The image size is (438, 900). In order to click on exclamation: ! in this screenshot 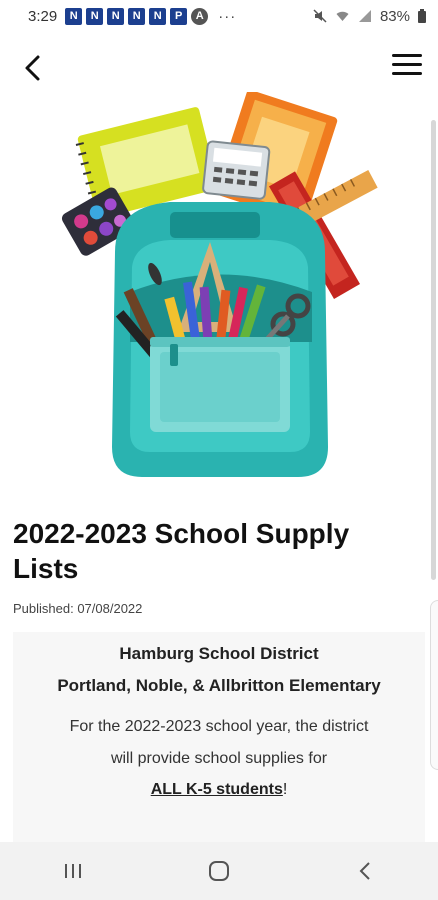, I will do `click(285, 789)`.